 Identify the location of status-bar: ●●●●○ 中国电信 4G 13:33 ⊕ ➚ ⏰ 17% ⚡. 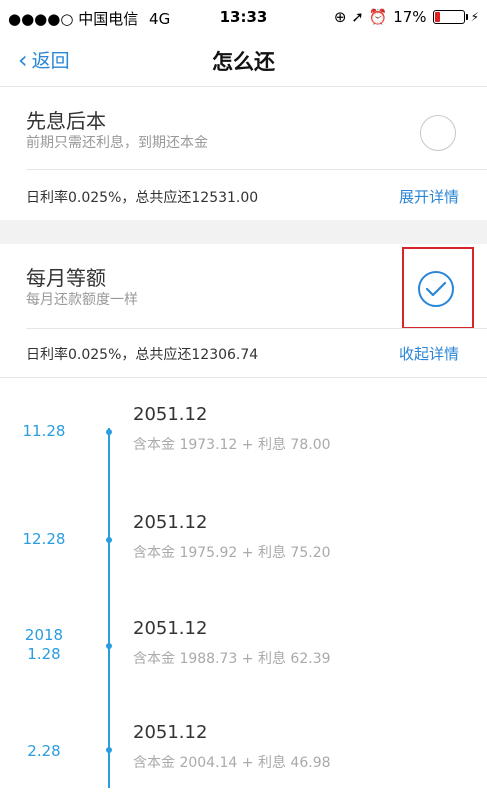
(243, 17).